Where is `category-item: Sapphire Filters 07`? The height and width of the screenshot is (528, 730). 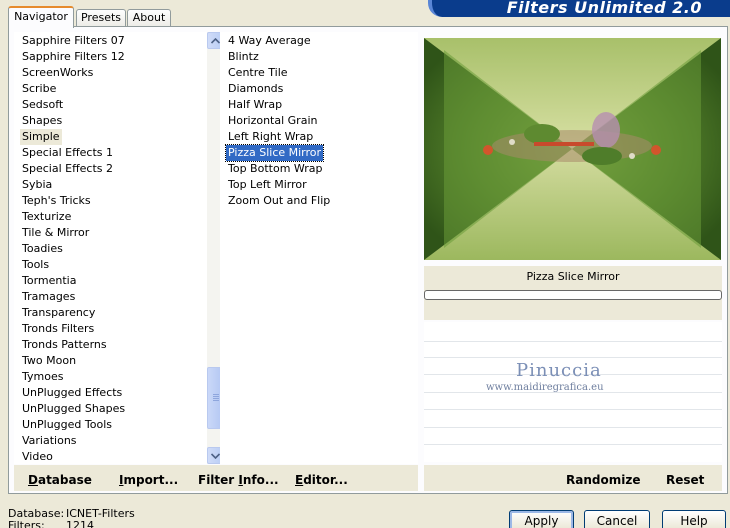
category-item: Sapphire Filters 07 is located at coordinates (73, 41).